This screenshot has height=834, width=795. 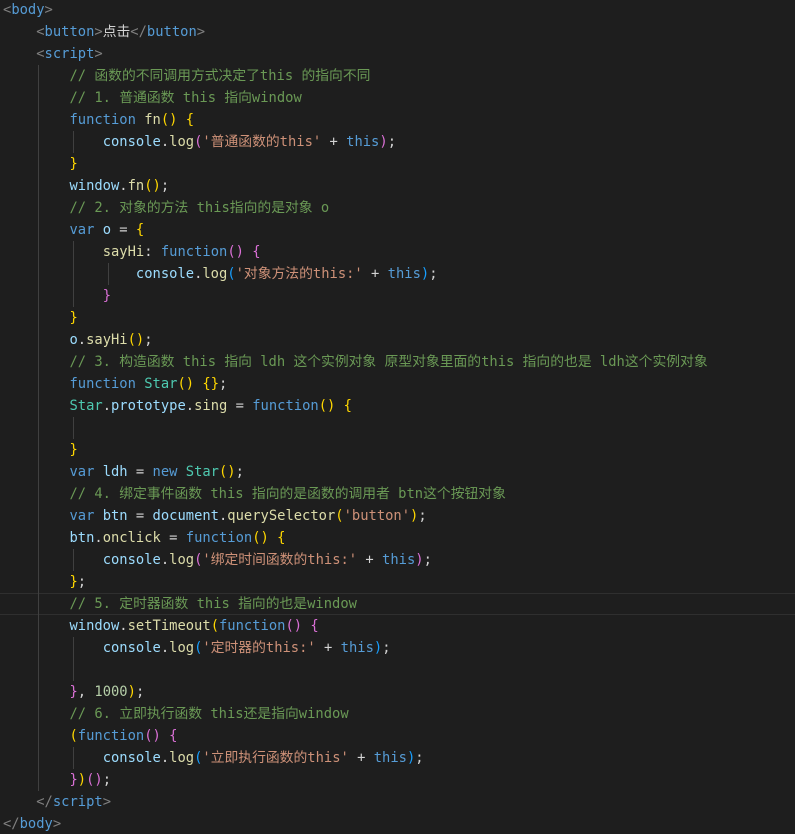 I want to click on code-token: }, so click(x=73, y=164).